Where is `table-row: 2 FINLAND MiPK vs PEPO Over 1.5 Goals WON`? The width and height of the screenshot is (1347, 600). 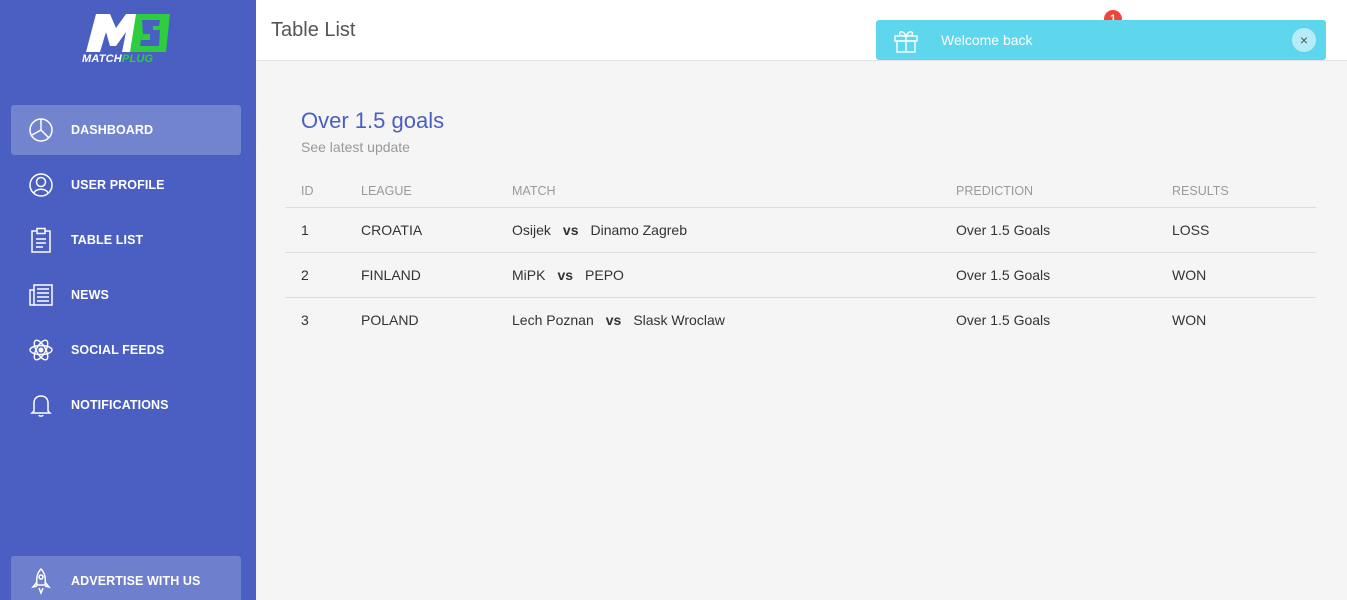 table-row: 2 FINLAND MiPK vs PEPO Over 1.5 Goals WON is located at coordinates (800, 275).